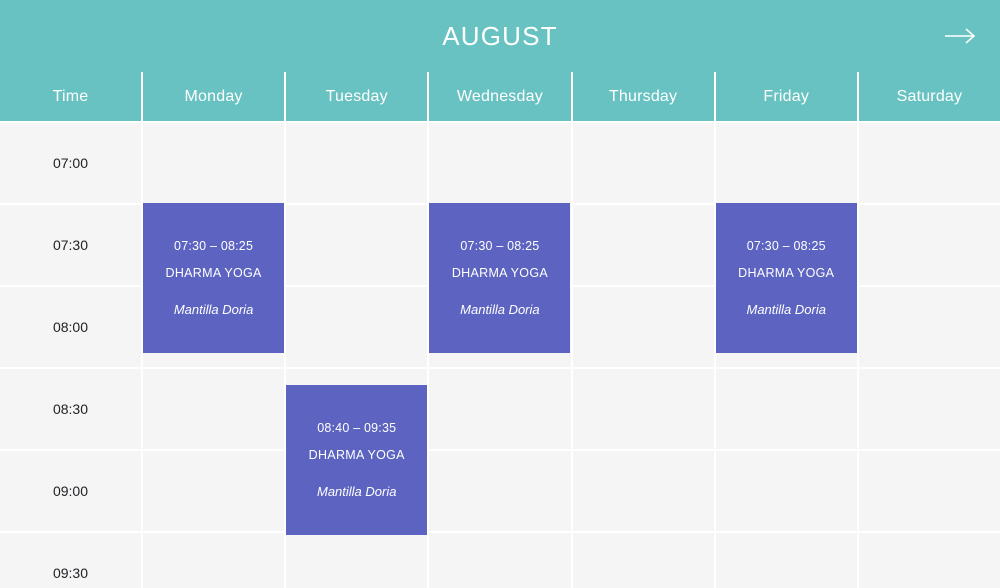 The height and width of the screenshot is (588, 1000). I want to click on time-slot-row: 09:00, so click(500, 491).